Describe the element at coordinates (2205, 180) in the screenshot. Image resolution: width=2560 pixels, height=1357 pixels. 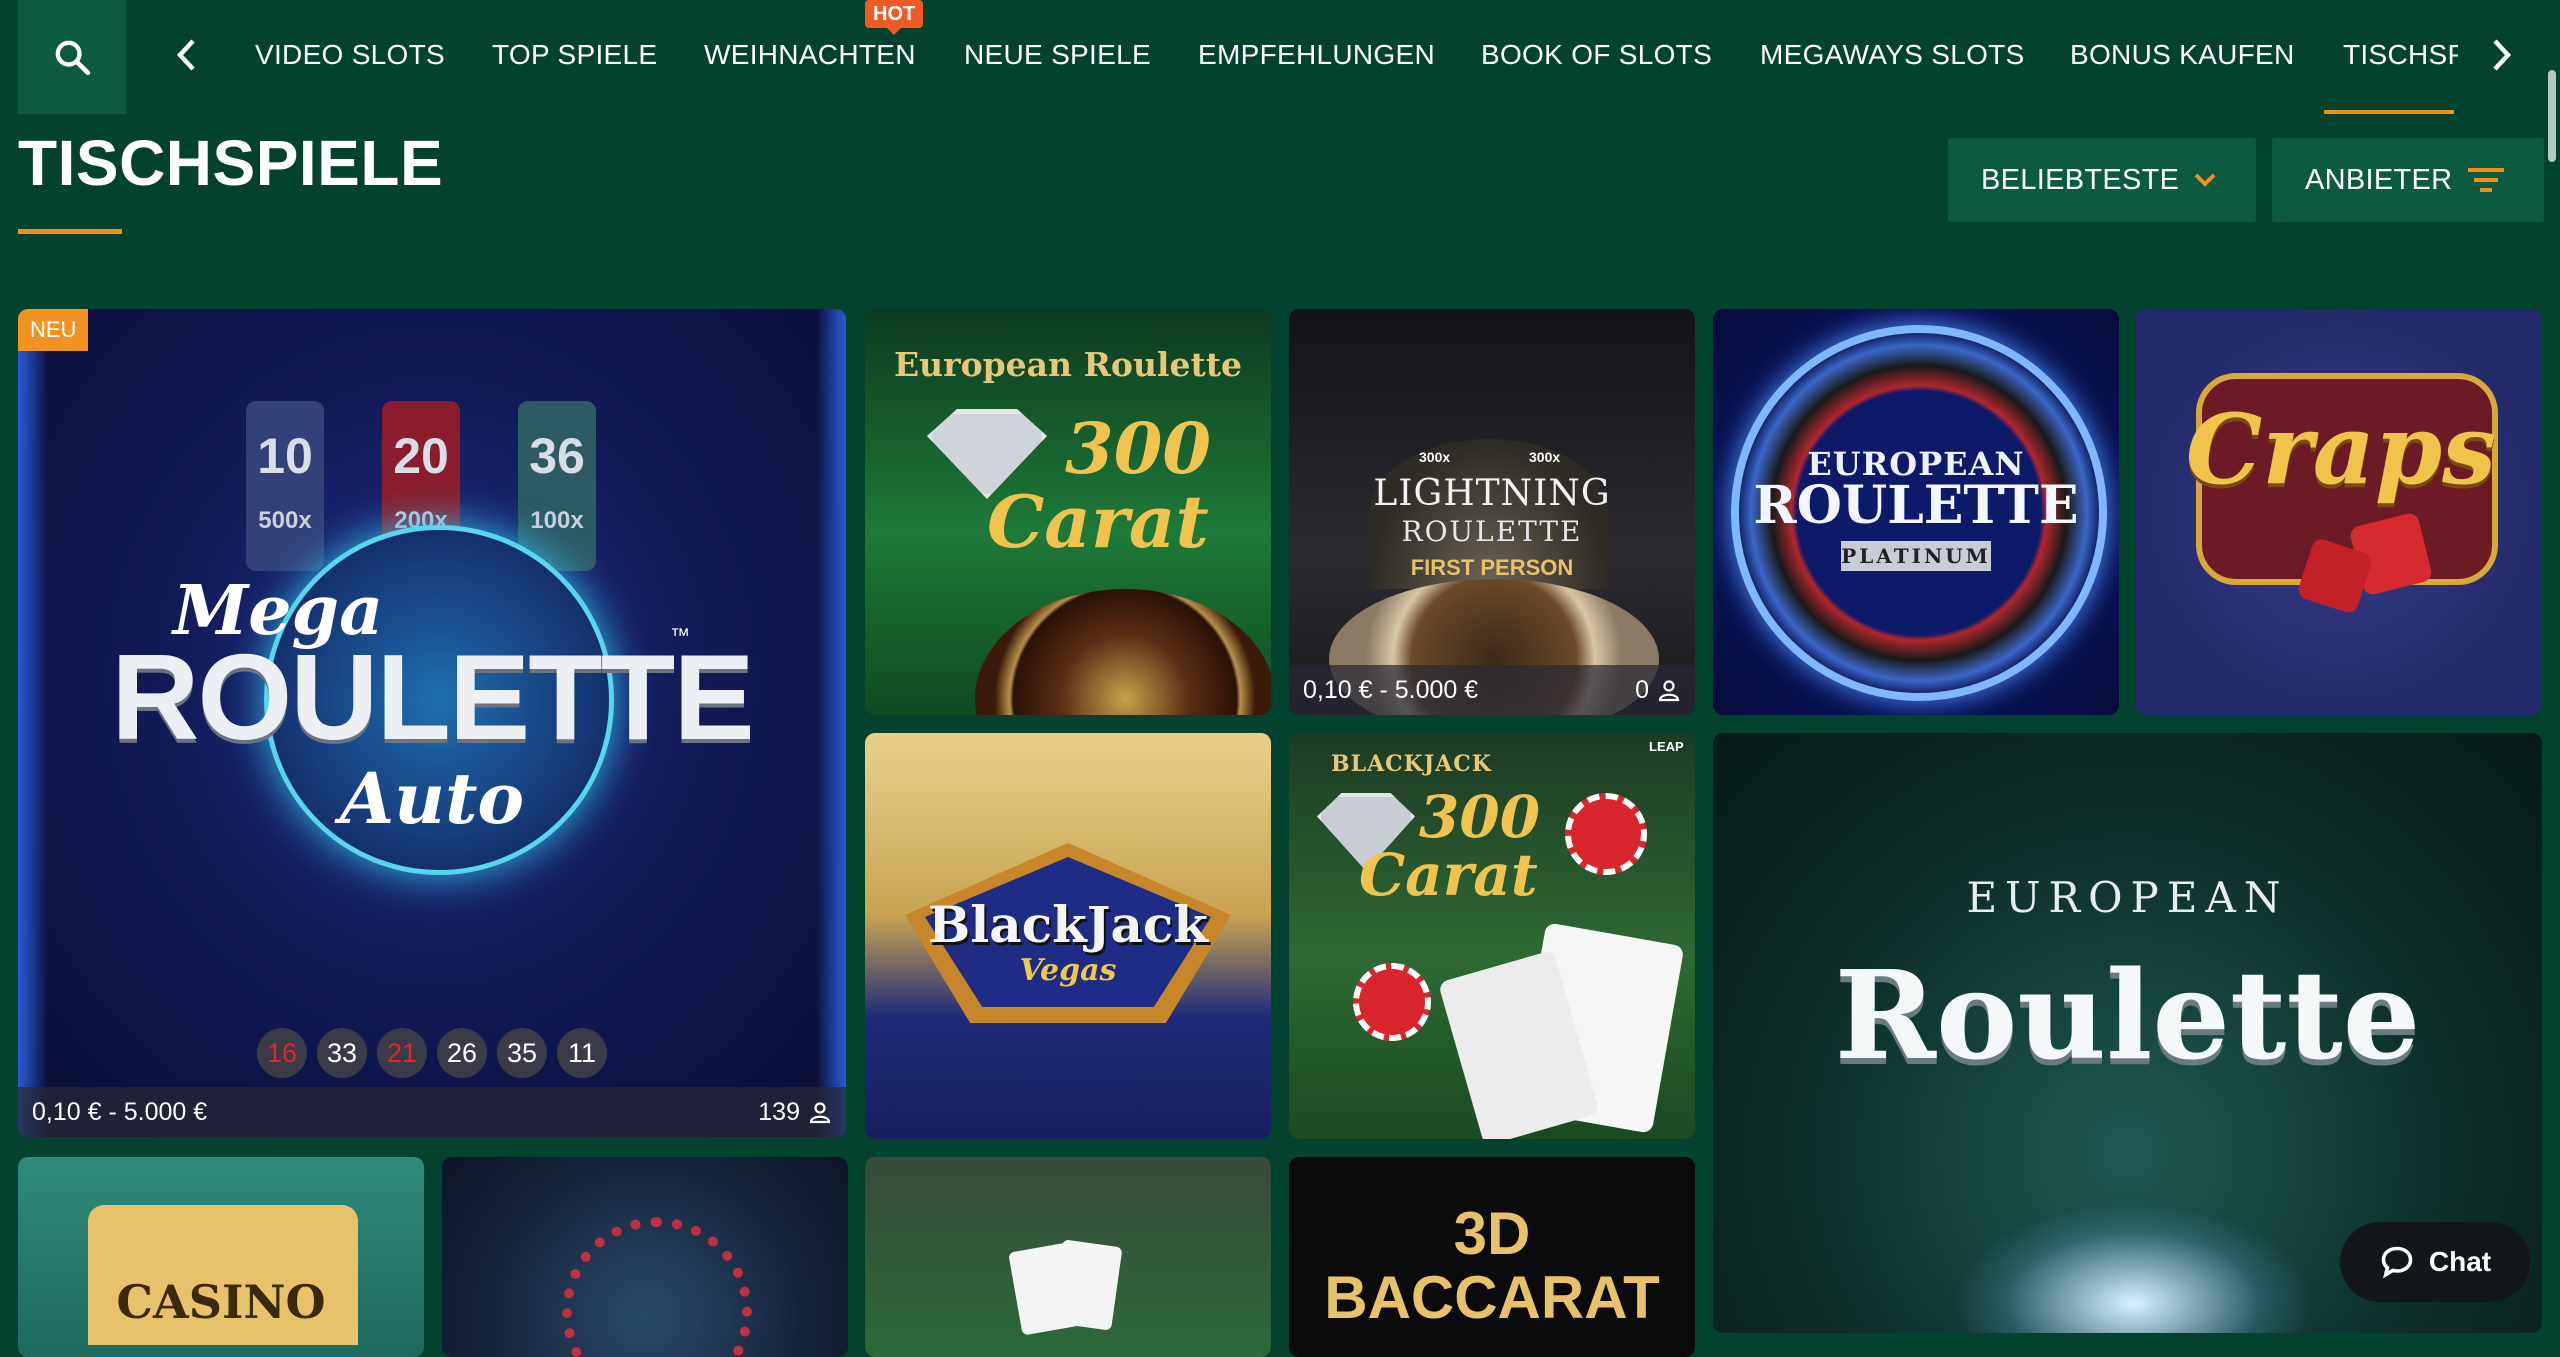
I see `chevron-down-icon` at that location.